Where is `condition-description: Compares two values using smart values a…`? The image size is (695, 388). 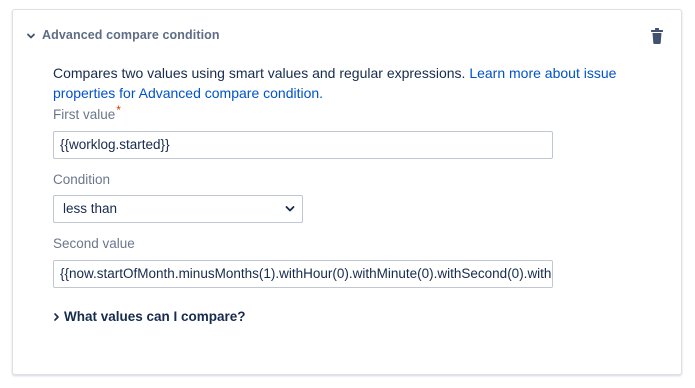
condition-description: Compares two values using smart values a… is located at coordinates (365, 83).